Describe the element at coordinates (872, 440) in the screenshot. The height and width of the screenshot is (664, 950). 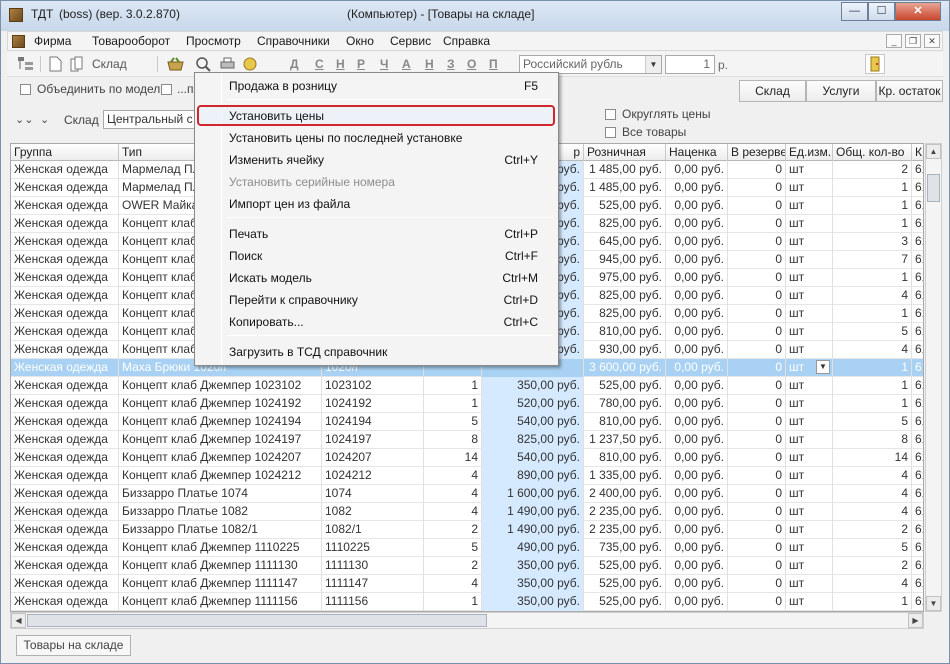
I see `cell-total: 8` at that location.